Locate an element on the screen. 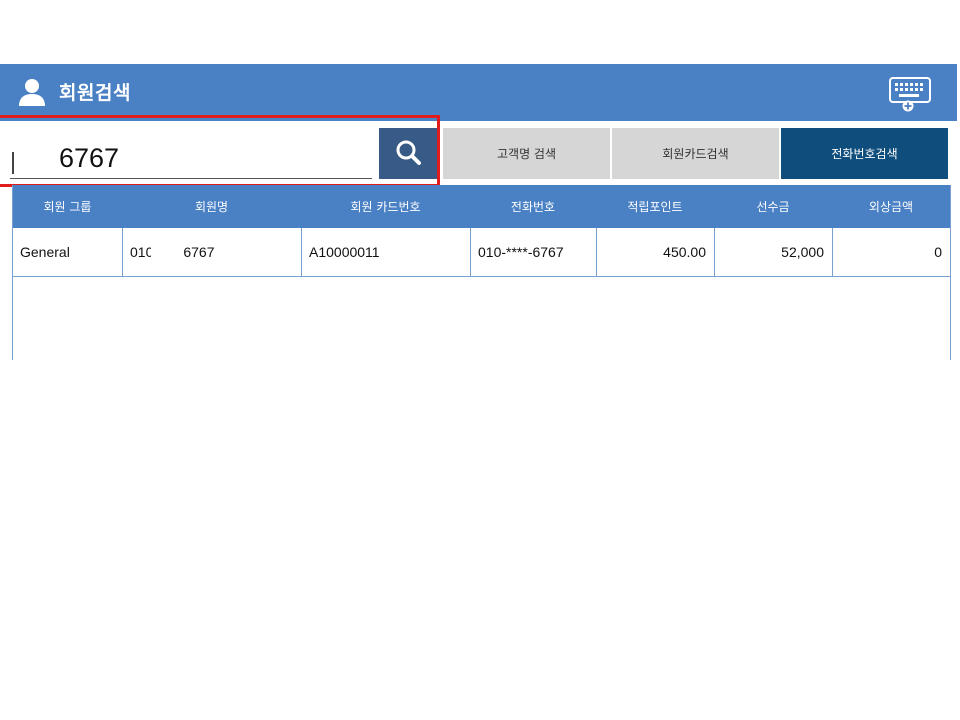  cell-group: General is located at coordinates (68, 252).